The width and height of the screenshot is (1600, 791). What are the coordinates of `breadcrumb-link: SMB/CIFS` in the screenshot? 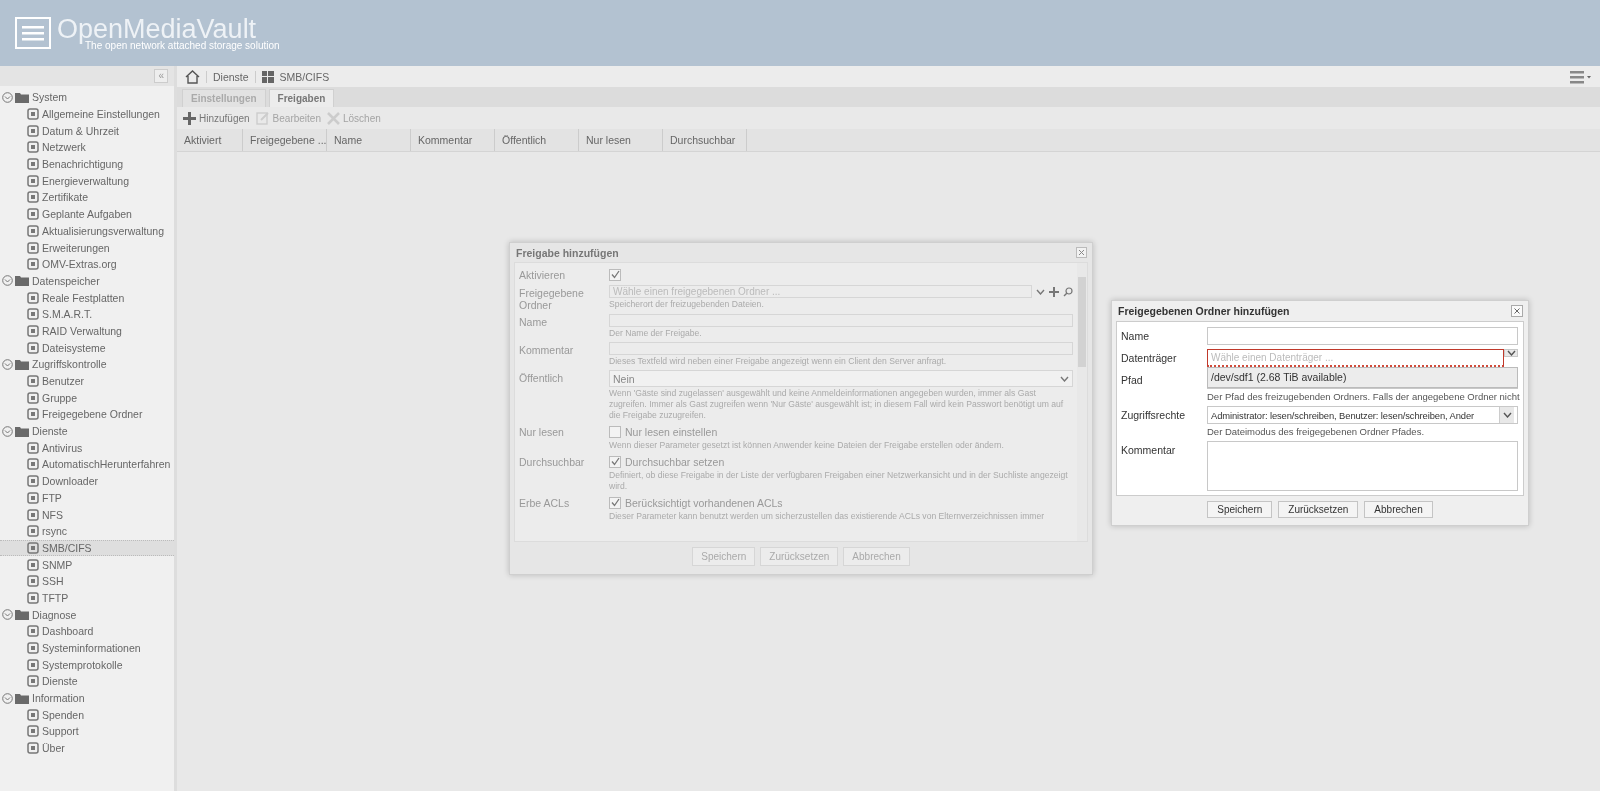 It's located at (304, 76).